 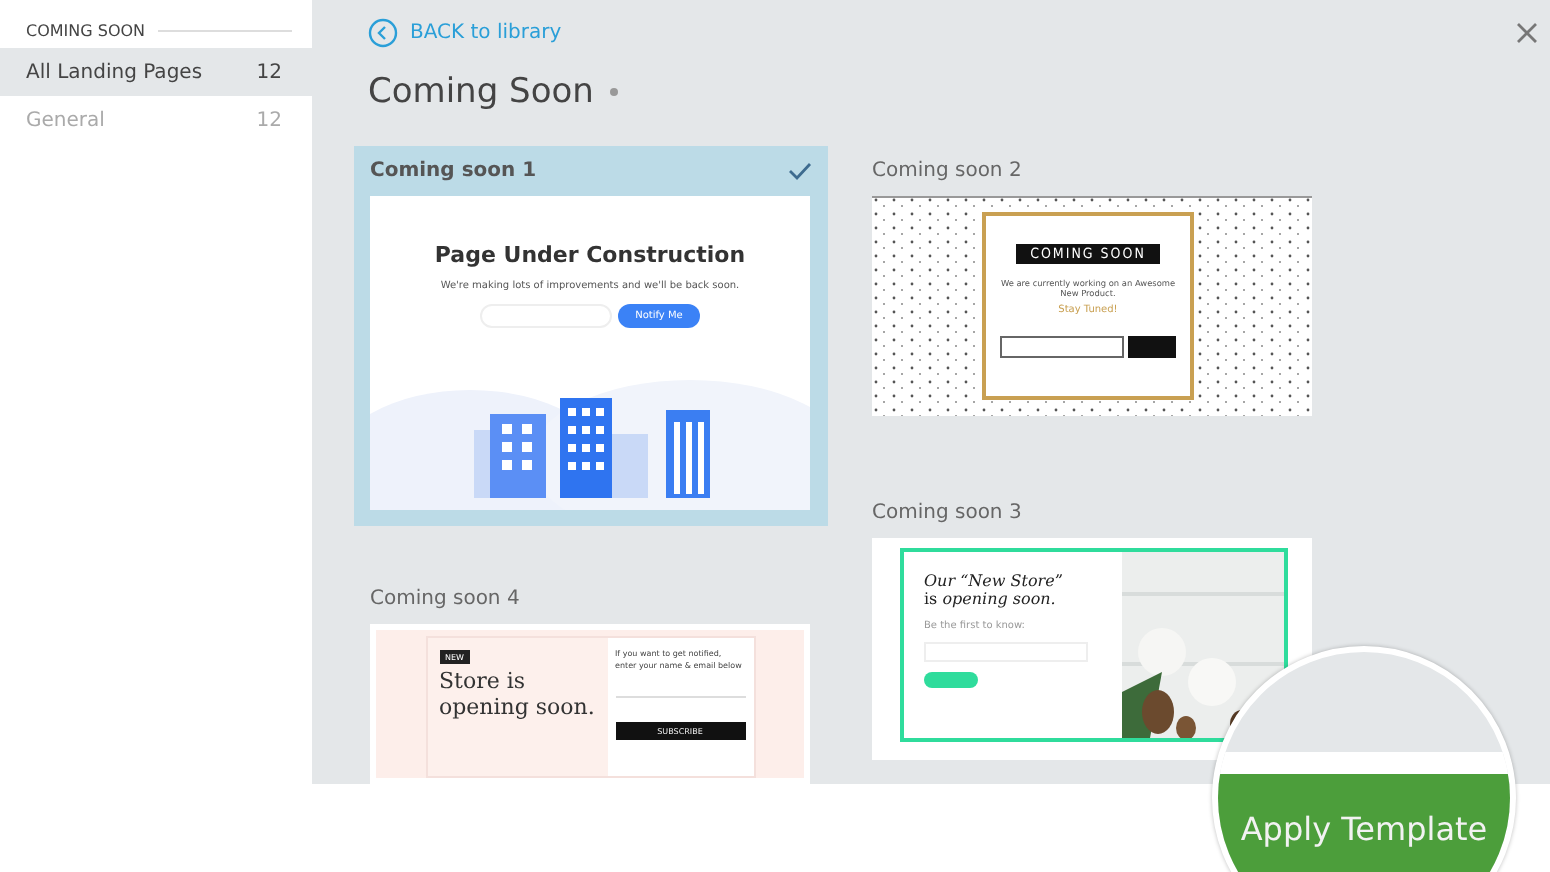 What do you see at coordinates (481, 92) in the screenshot?
I see `page-title: Coming Soon` at bounding box center [481, 92].